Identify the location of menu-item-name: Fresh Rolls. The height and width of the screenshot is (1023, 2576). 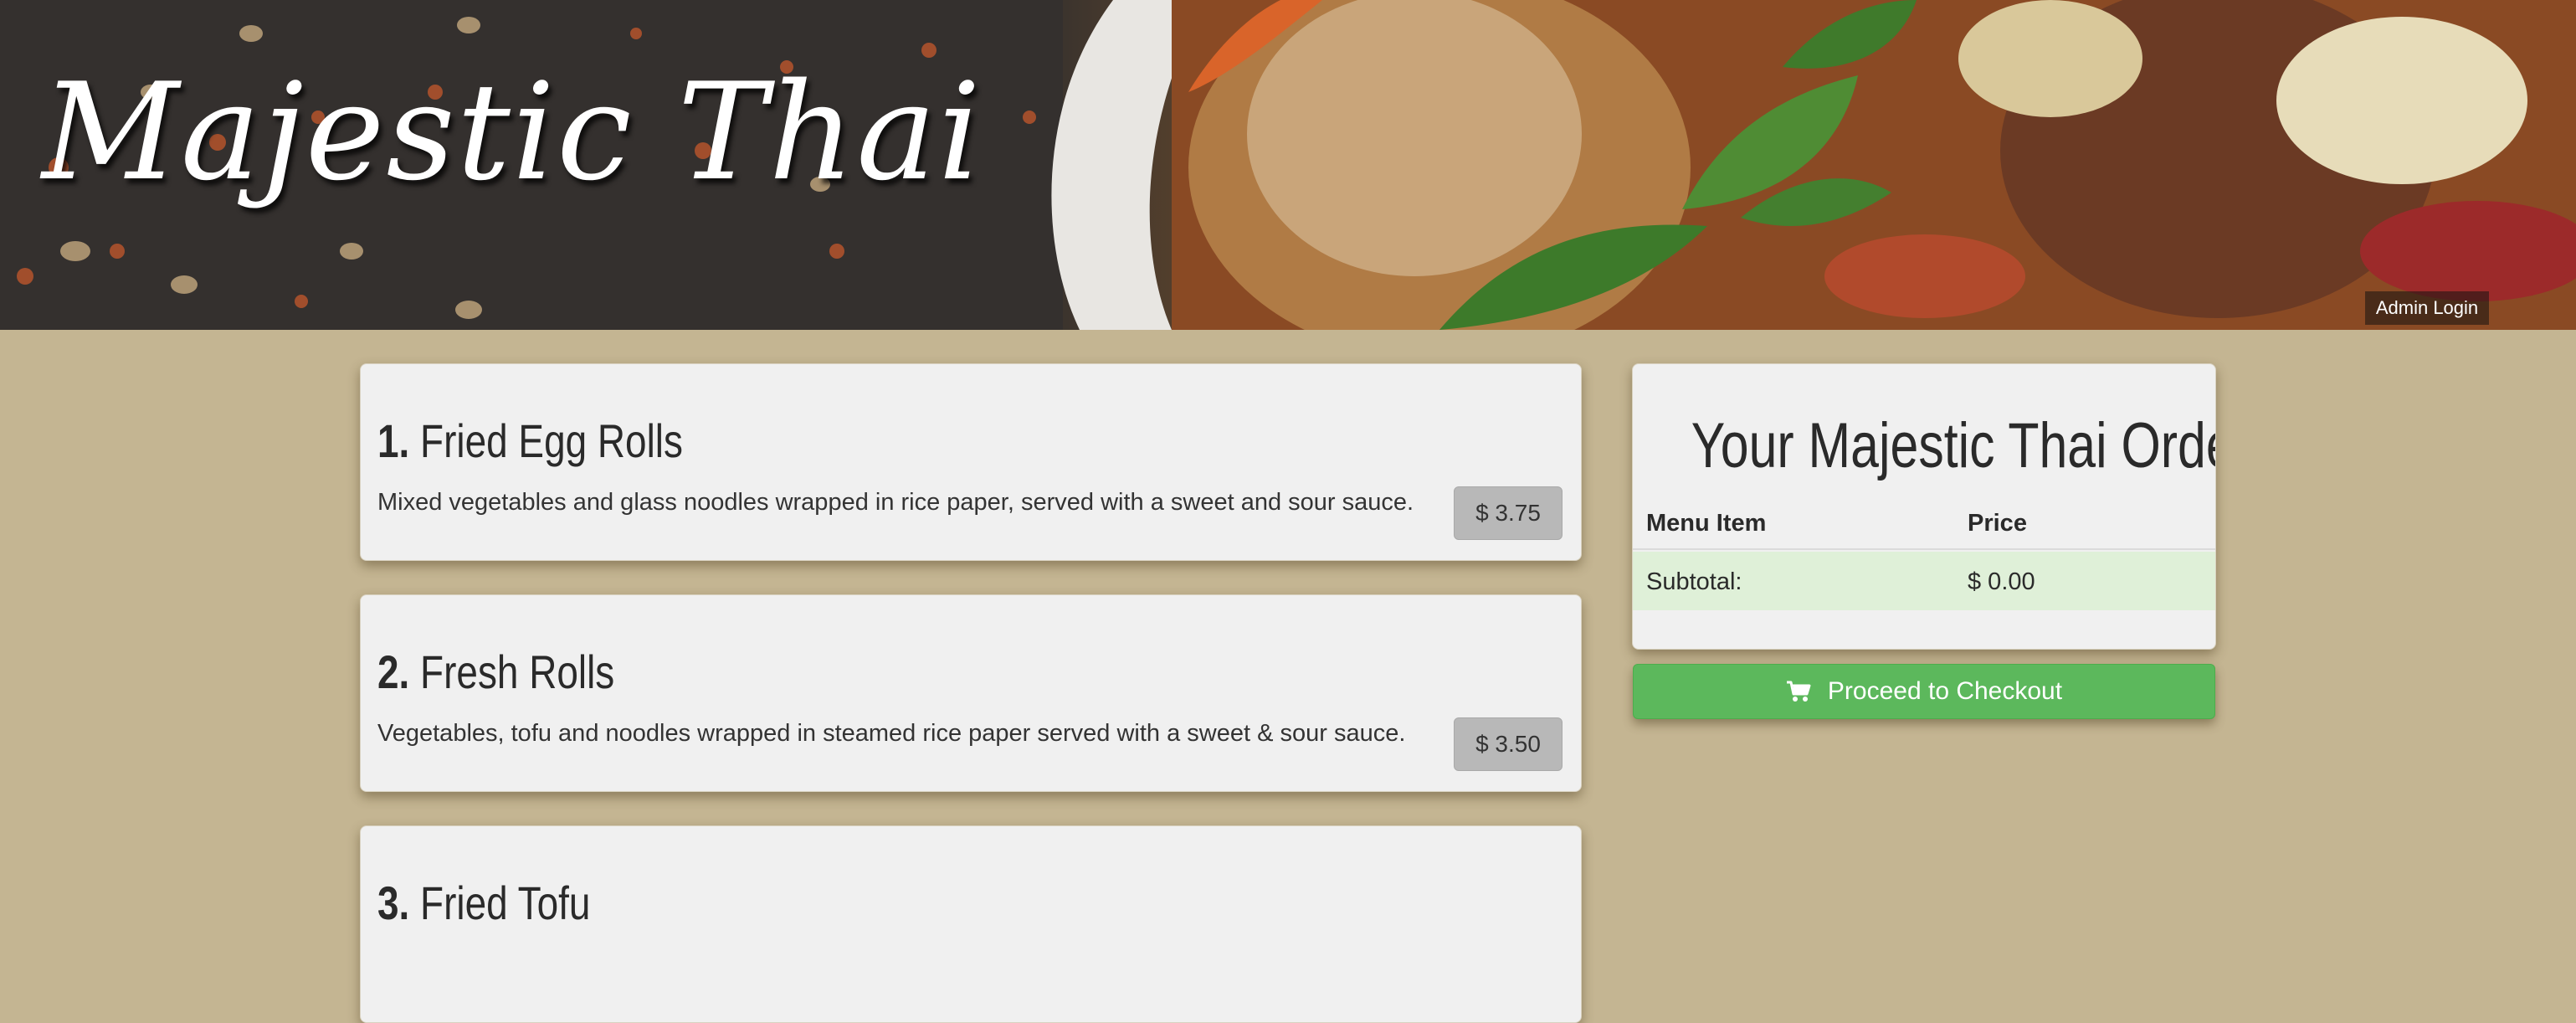
(517, 671).